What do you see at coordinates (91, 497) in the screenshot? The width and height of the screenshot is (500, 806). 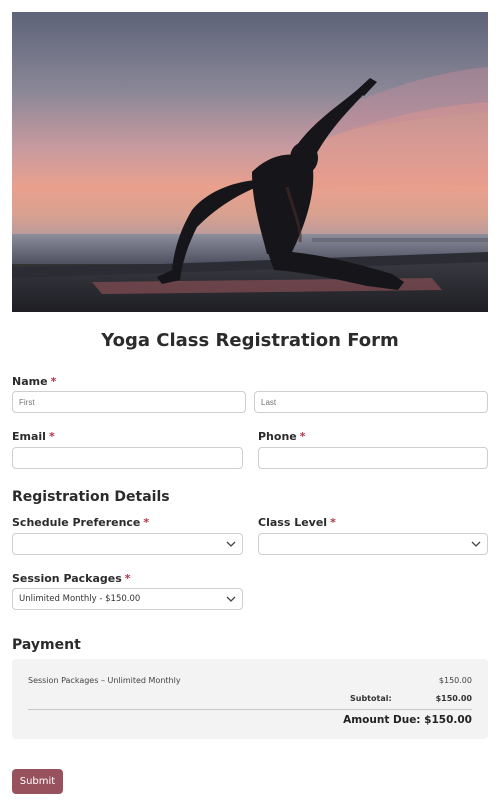 I see `registration-details-title: Registration Details` at bounding box center [91, 497].